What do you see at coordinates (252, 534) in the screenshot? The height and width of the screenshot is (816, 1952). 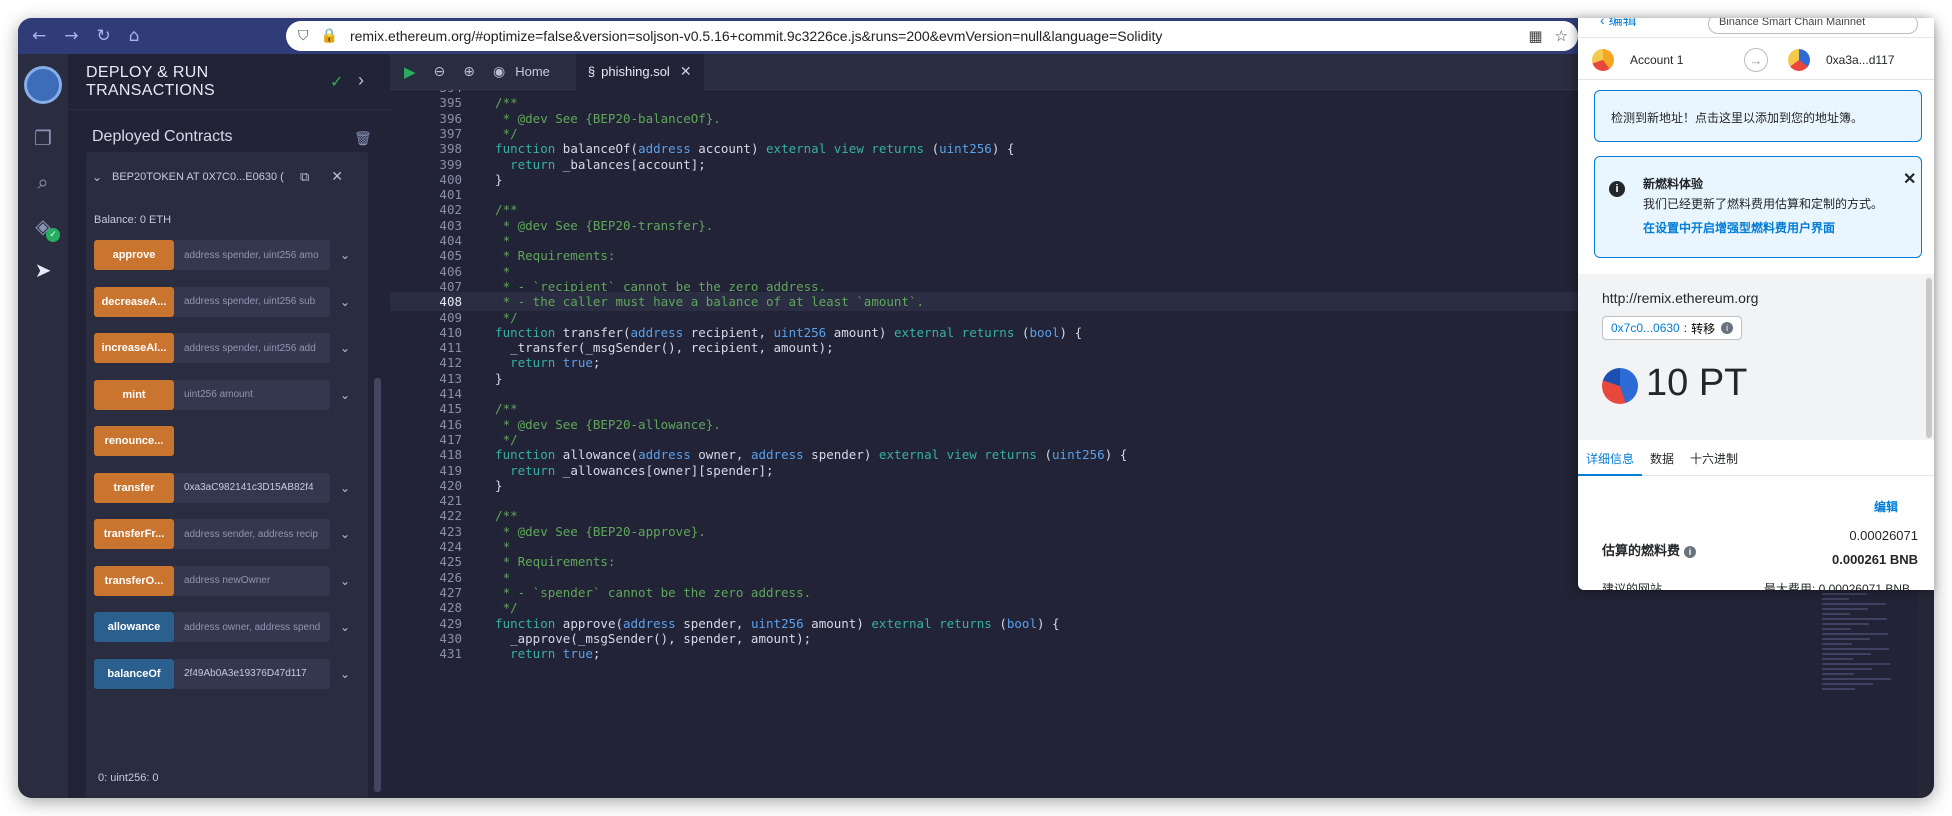 I see `function-args-input: address sender, address recip` at bounding box center [252, 534].